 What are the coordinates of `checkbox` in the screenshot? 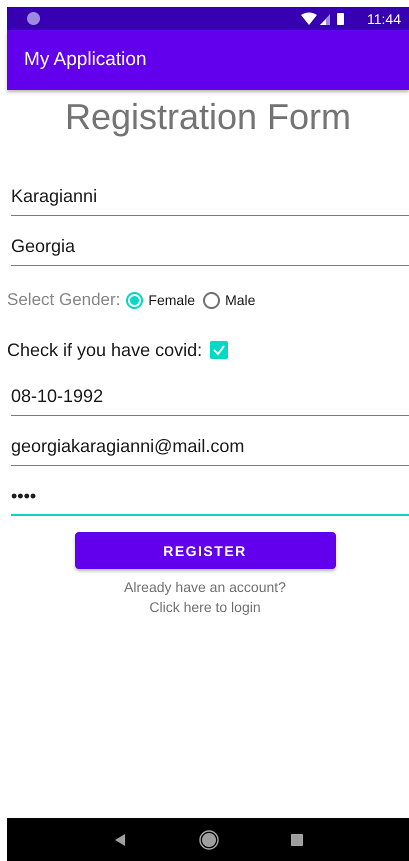 It's located at (219, 350).